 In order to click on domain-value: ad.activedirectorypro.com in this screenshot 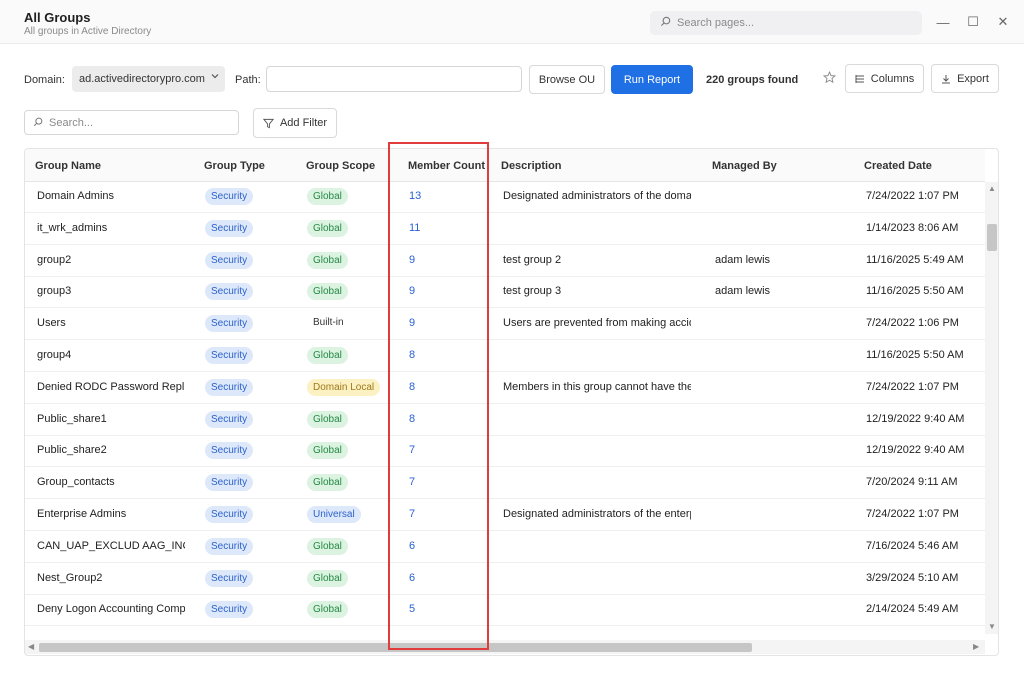, I will do `click(142, 79)`.